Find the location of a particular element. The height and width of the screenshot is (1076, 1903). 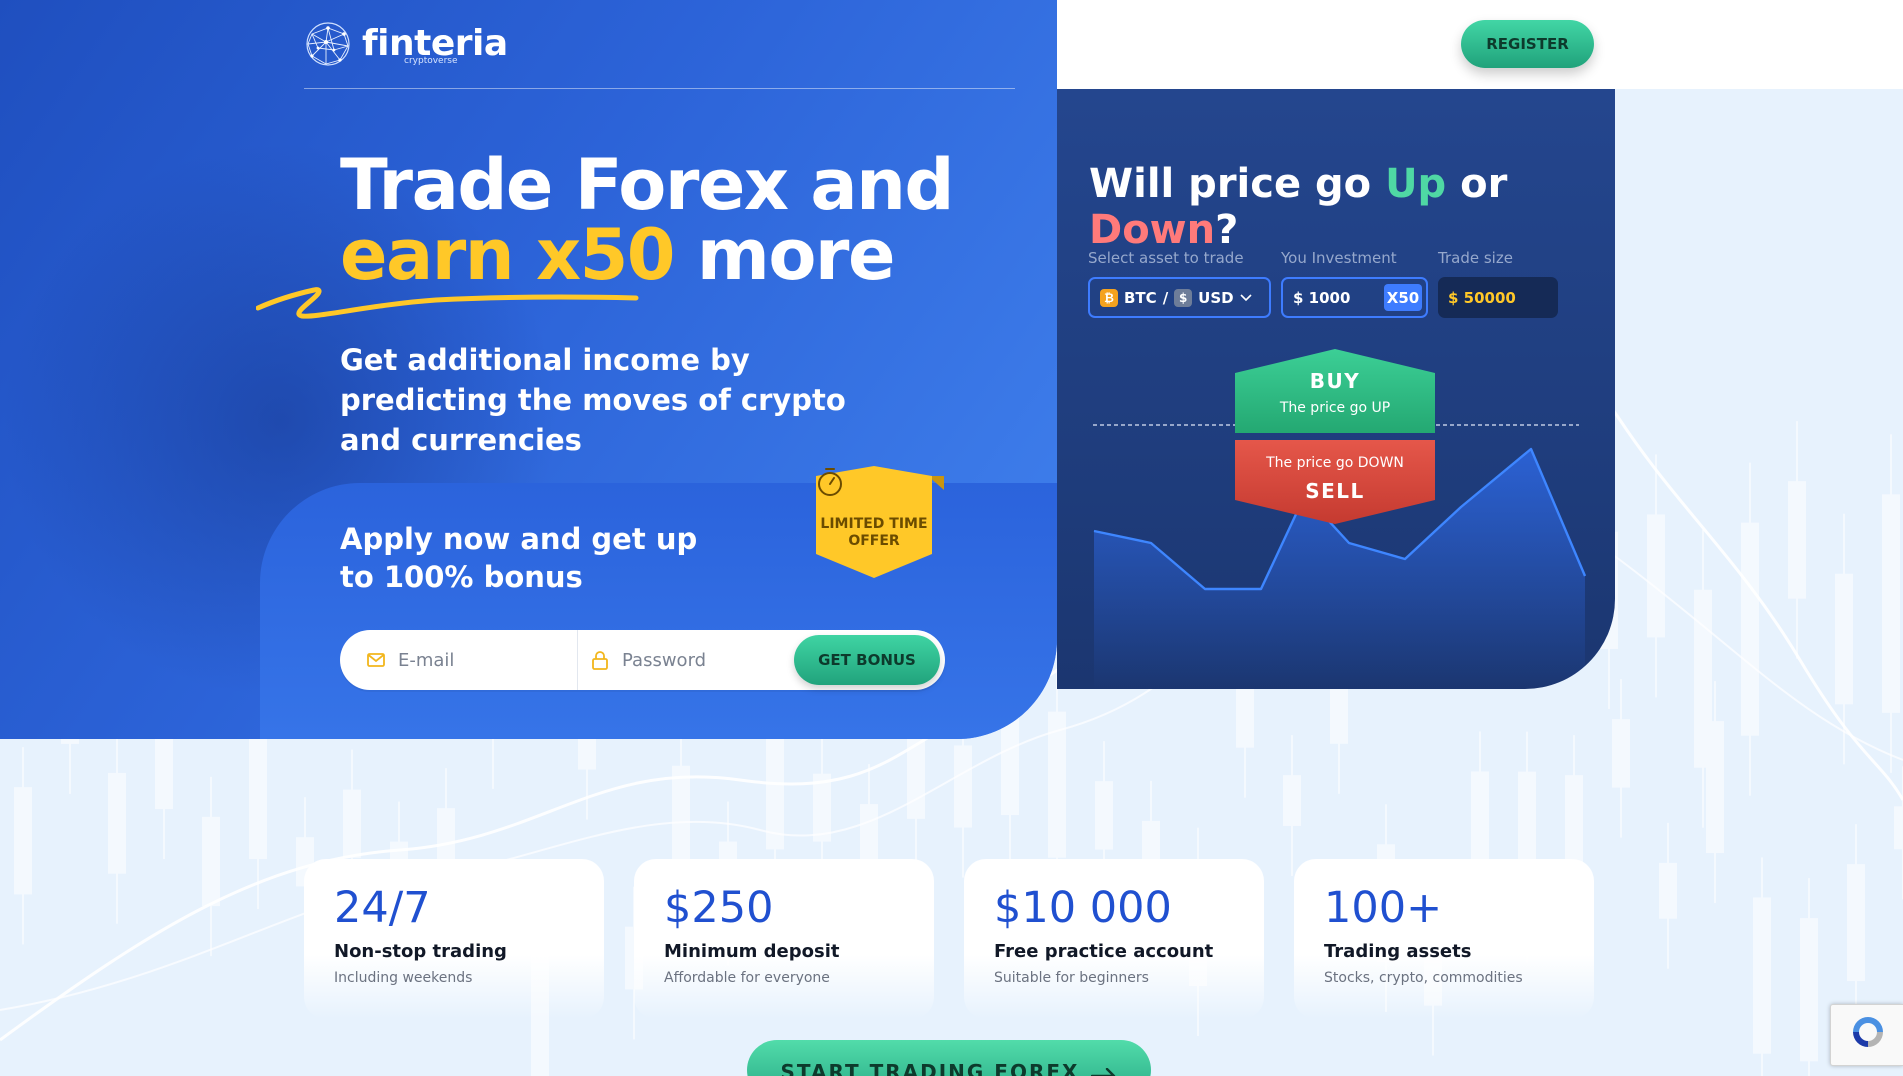

sell-button: The price go DOWN SELL is located at coordinates (1335, 482).